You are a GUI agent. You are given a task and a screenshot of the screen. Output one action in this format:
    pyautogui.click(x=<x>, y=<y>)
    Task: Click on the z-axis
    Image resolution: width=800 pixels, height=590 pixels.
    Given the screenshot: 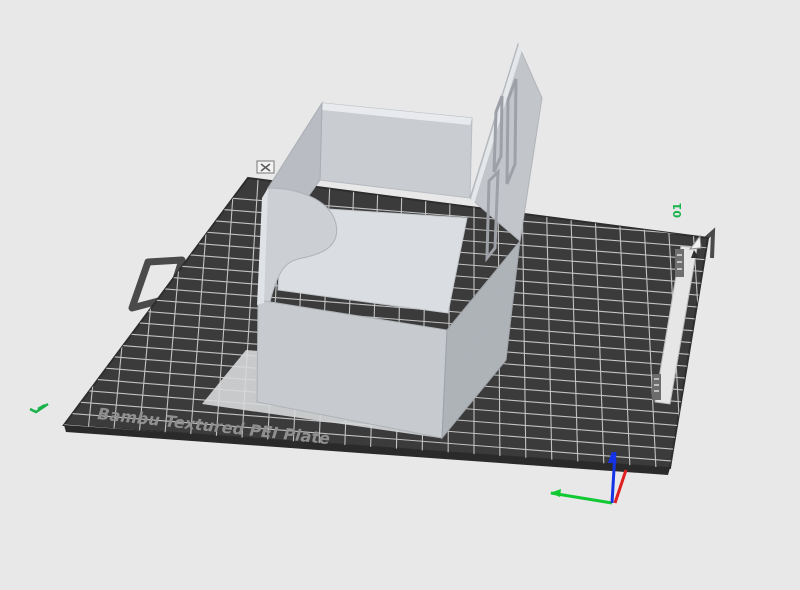 What is the action you would take?
    pyautogui.click(x=620, y=486)
    